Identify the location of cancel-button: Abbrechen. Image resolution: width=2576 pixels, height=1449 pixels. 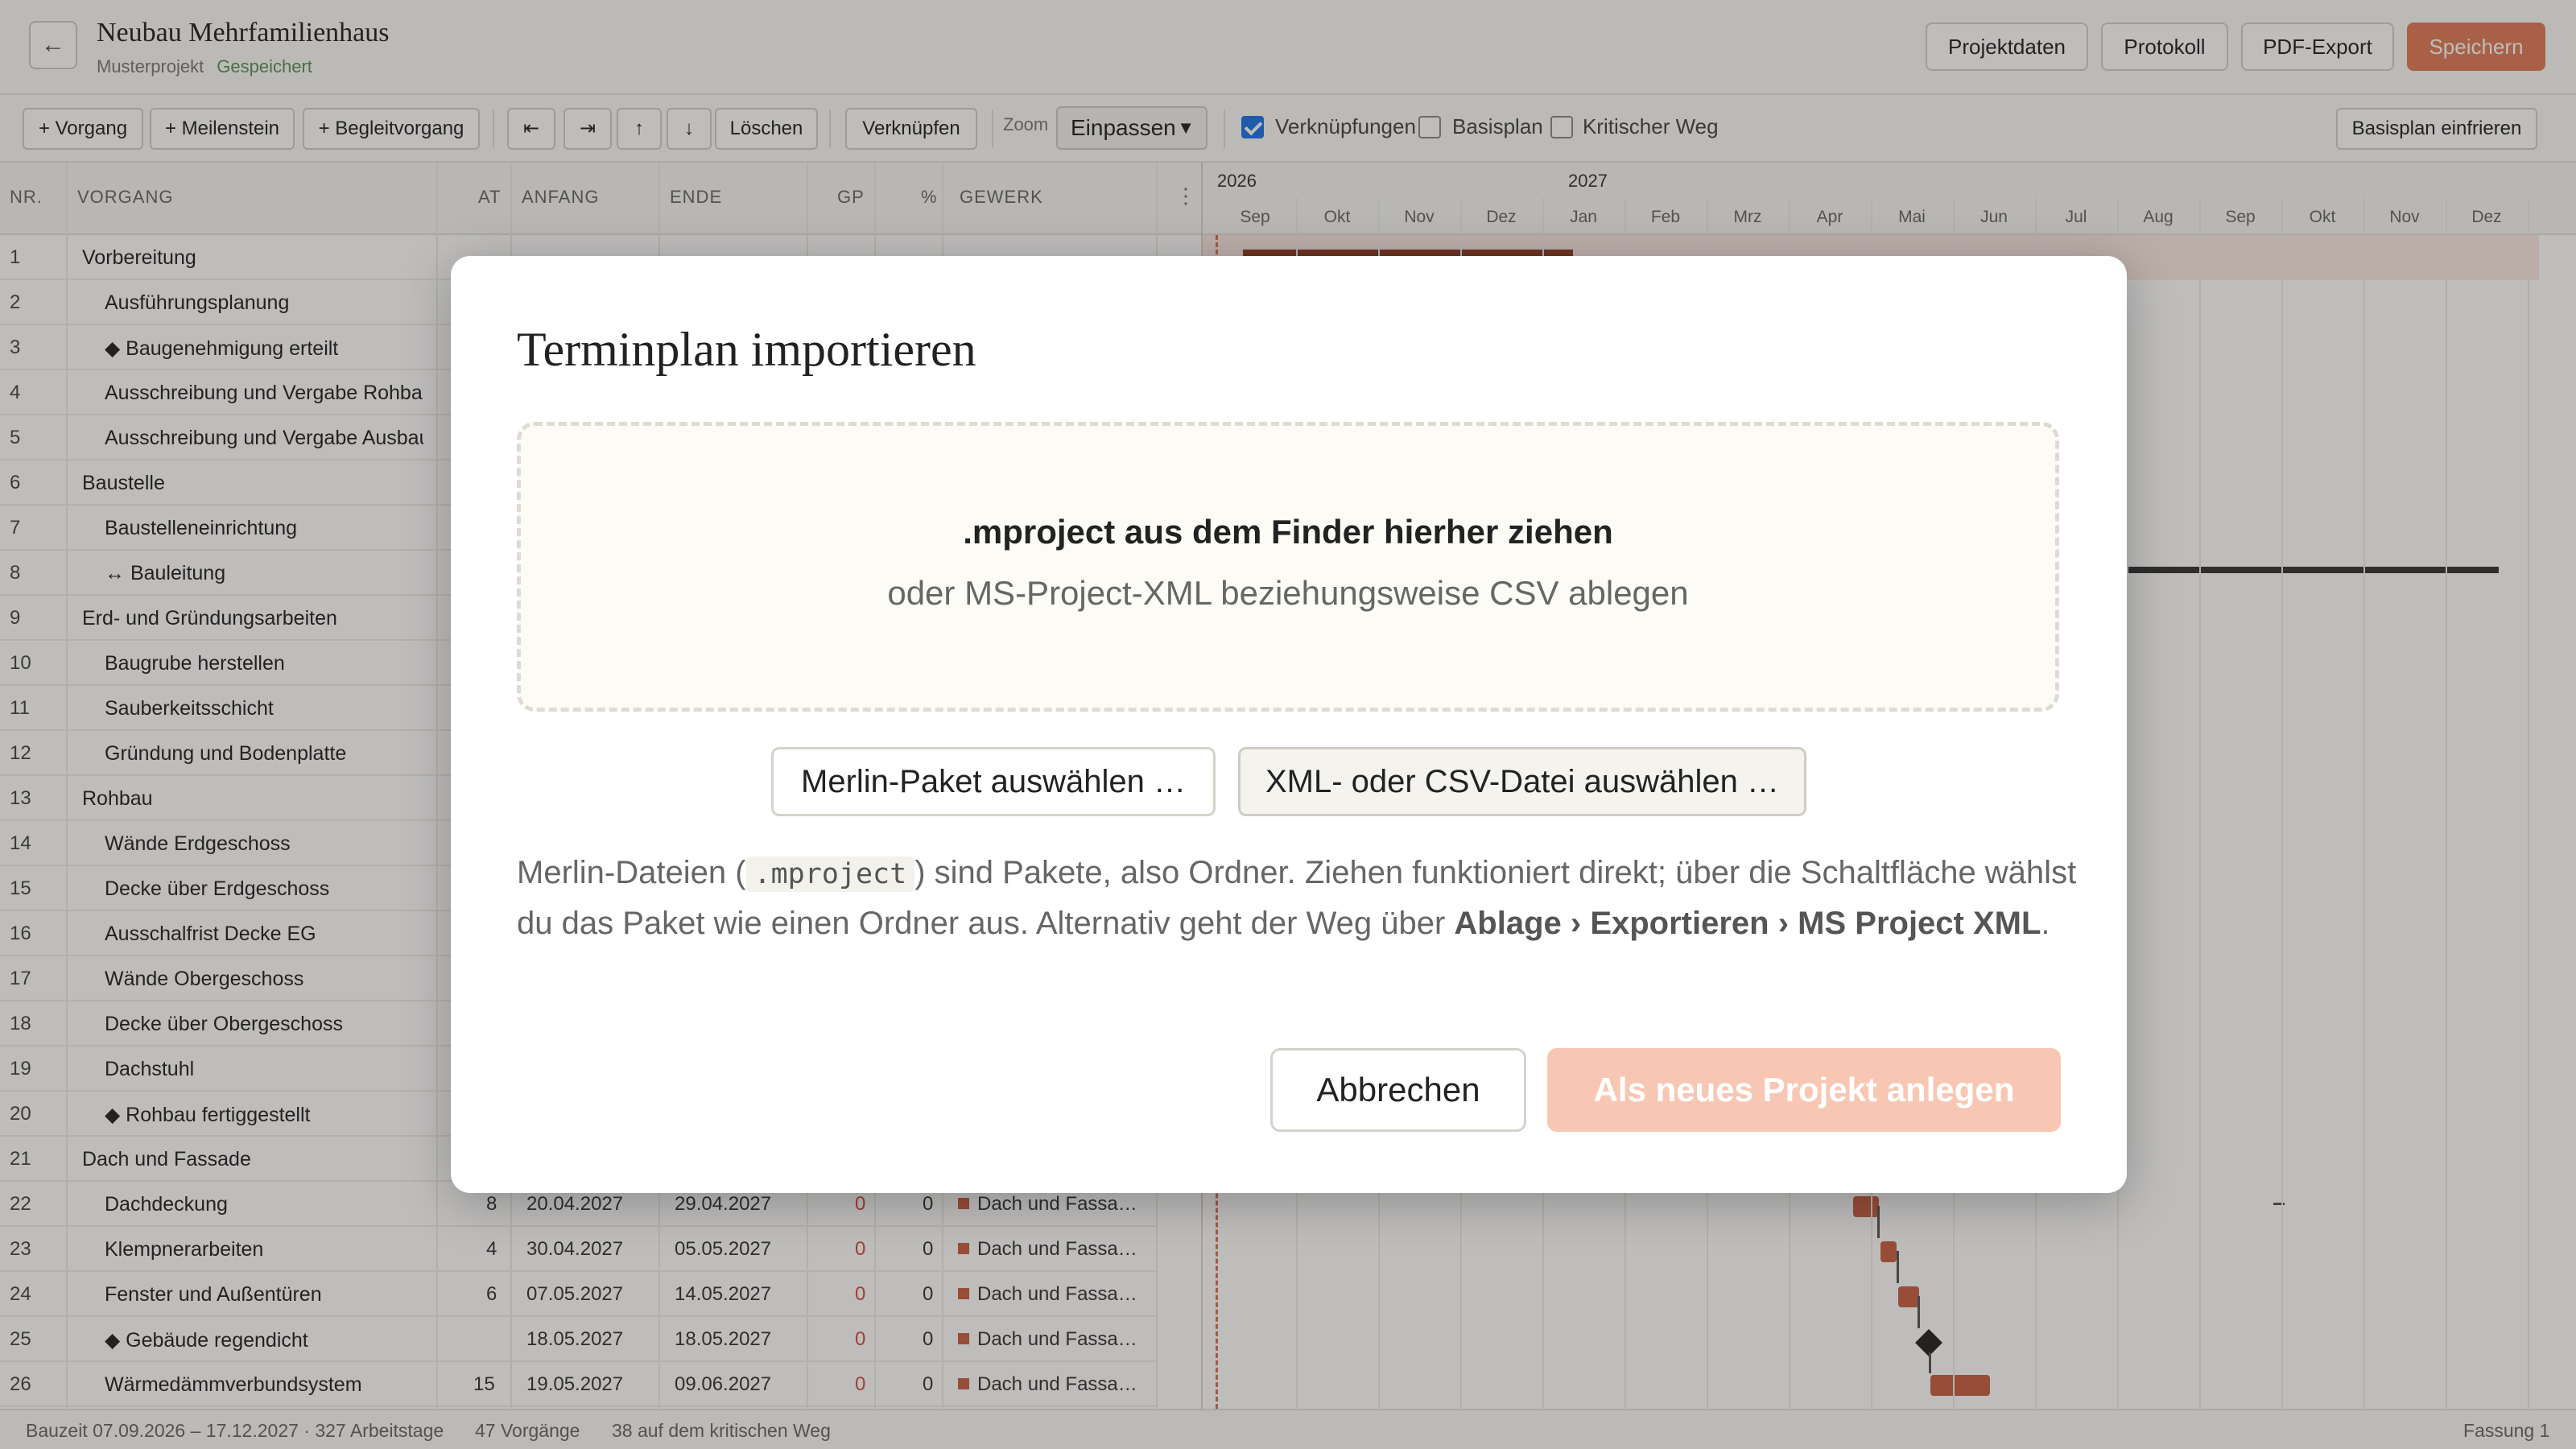
(1398, 1090).